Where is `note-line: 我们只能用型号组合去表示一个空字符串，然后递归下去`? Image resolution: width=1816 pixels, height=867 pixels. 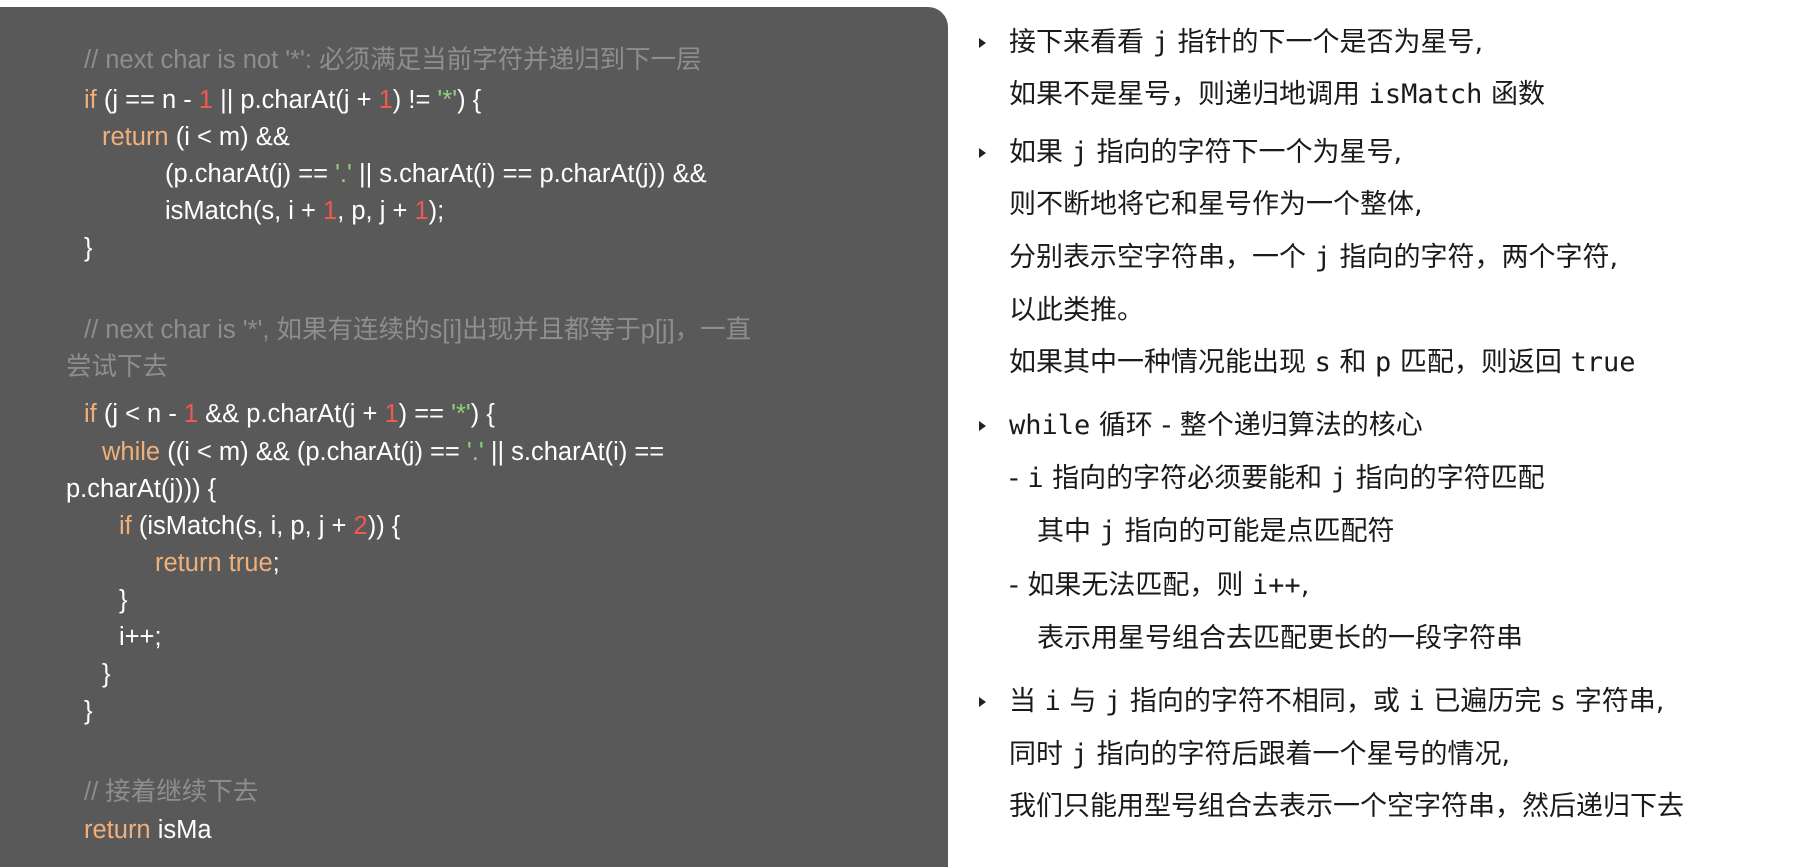
note-line: 我们只能用型号组合去表示一个空字符串，然后递归下去 is located at coordinates (1346, 806).